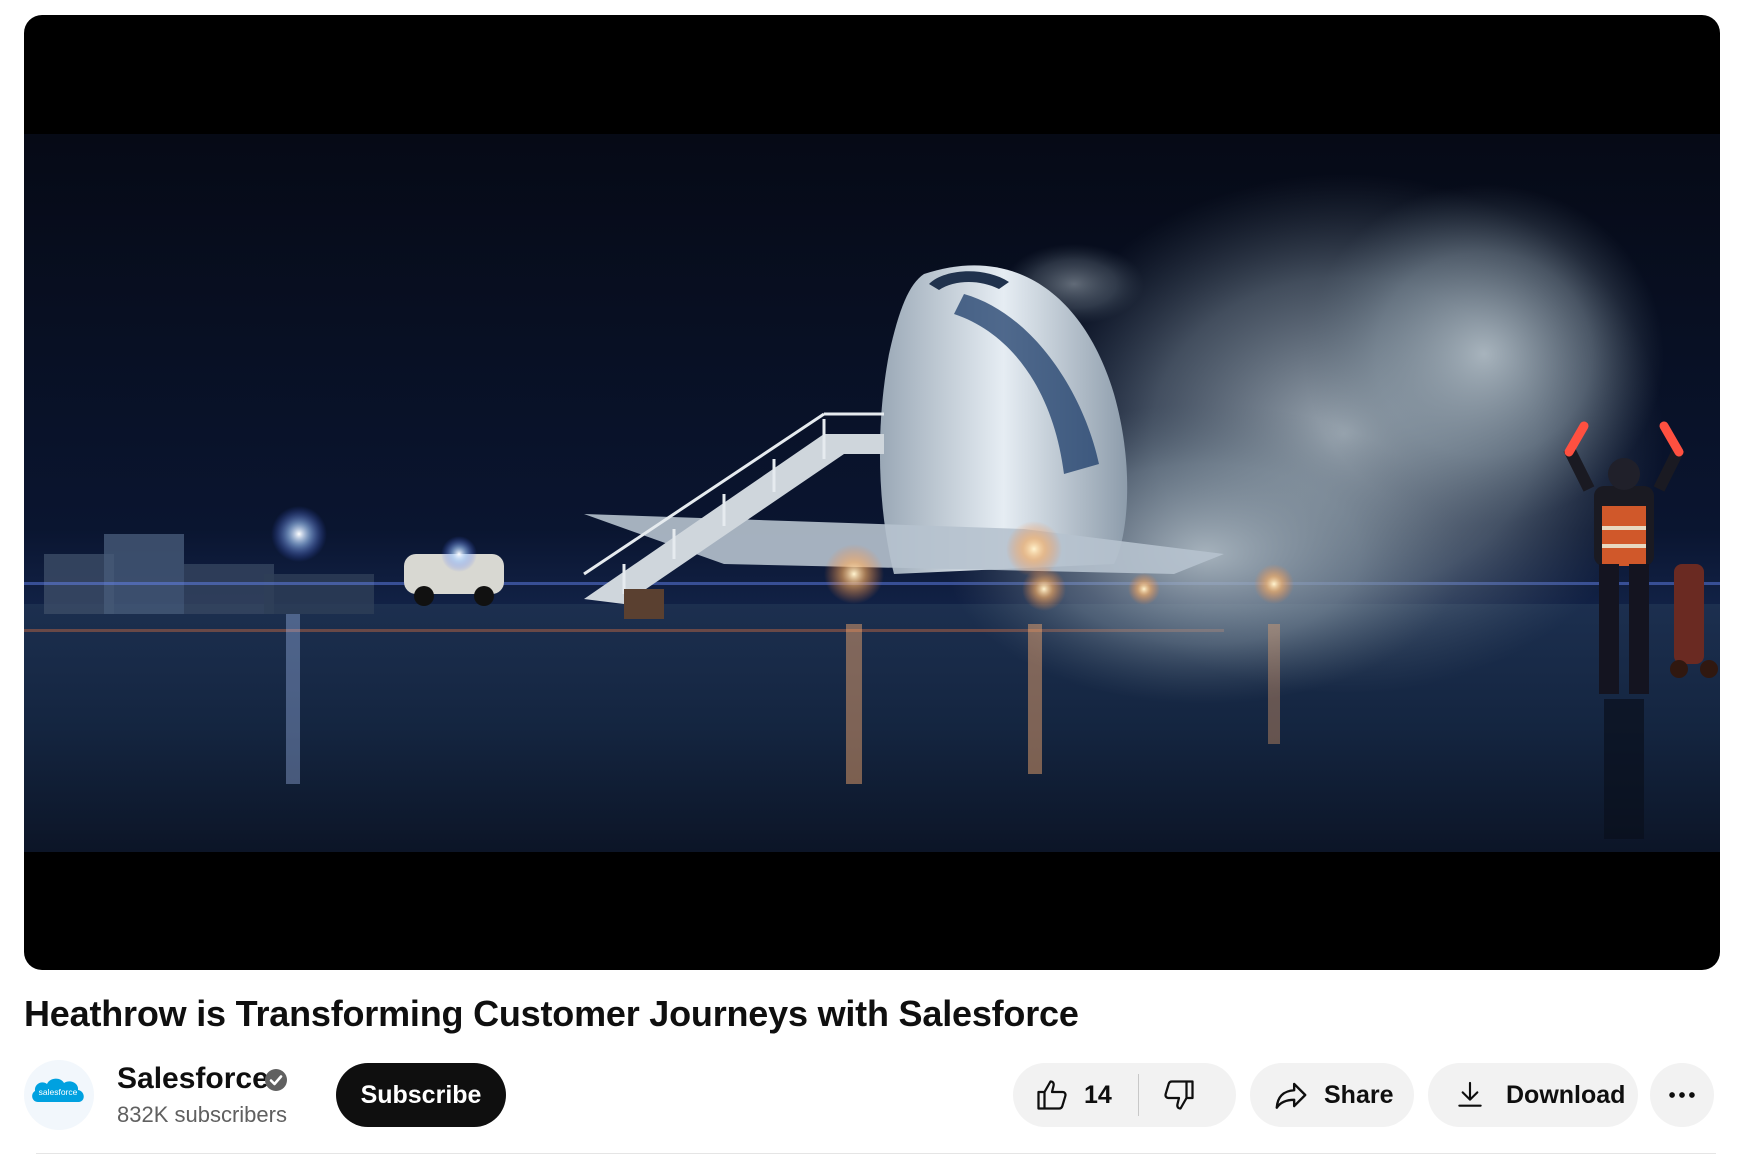 Image resolution: width=1740 pixels, height=1156 pixels. I want to click on section-divider, so click(876, 1153).